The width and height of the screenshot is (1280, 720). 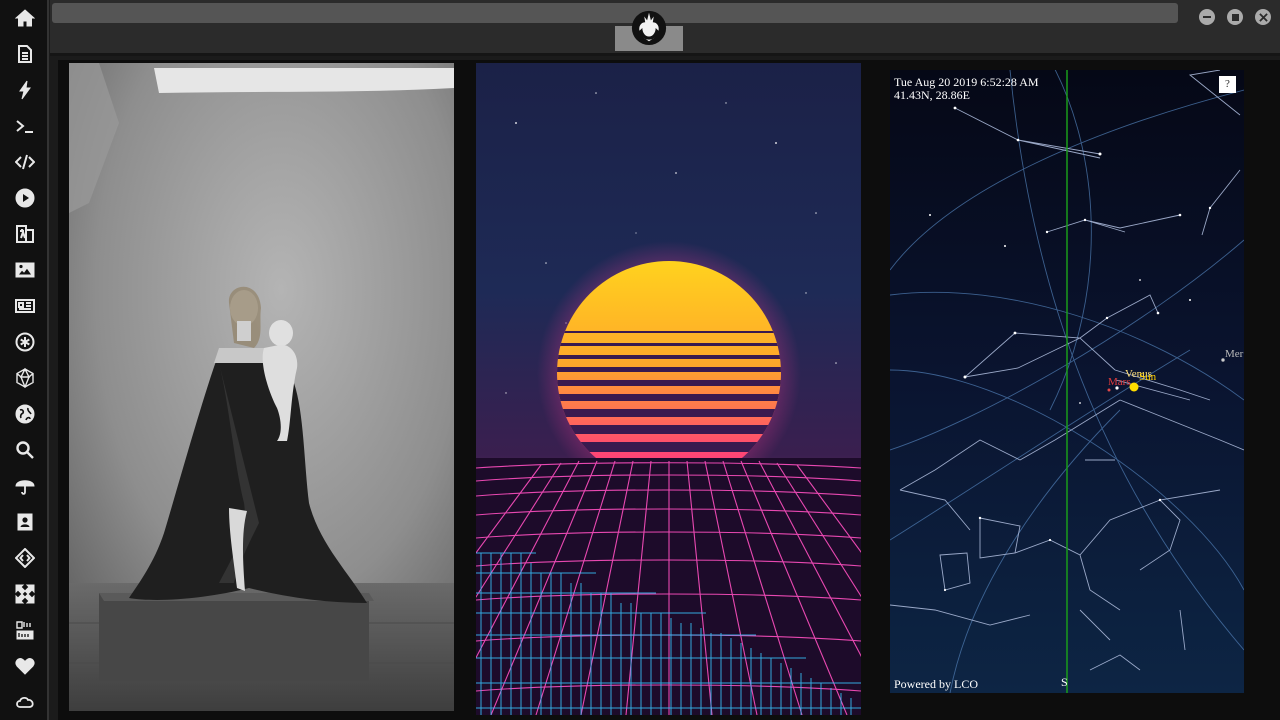 I want to click on sun-marker, so click(x=1134, y=387).